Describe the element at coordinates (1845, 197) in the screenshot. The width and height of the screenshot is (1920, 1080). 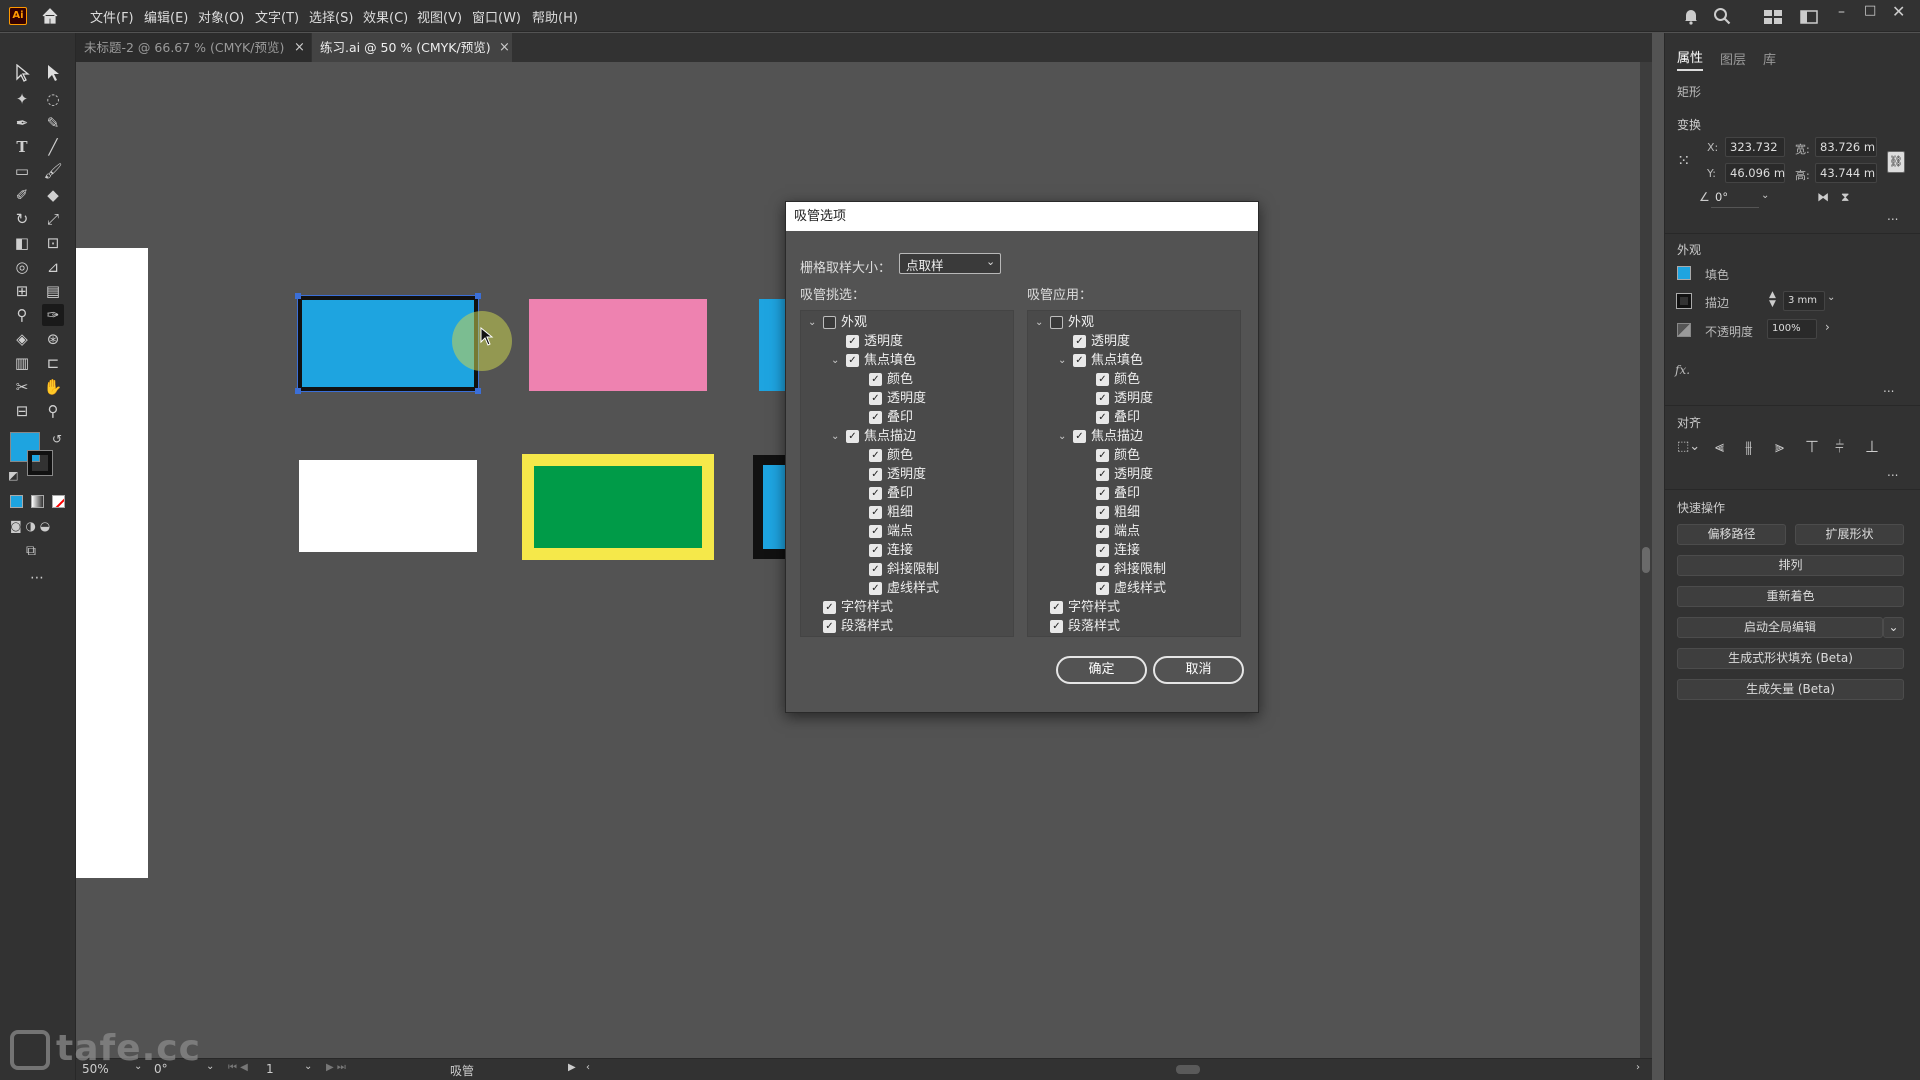
I see `flip-vertical-icon: ⧗` at that location.